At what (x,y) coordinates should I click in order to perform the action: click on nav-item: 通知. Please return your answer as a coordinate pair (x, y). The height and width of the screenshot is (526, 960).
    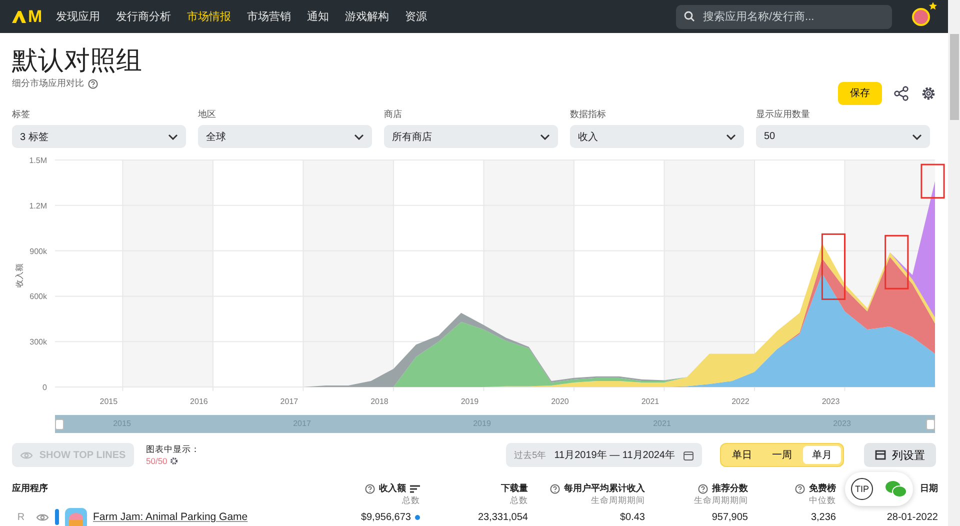
    Looking at the image, I should click on (318, 16).